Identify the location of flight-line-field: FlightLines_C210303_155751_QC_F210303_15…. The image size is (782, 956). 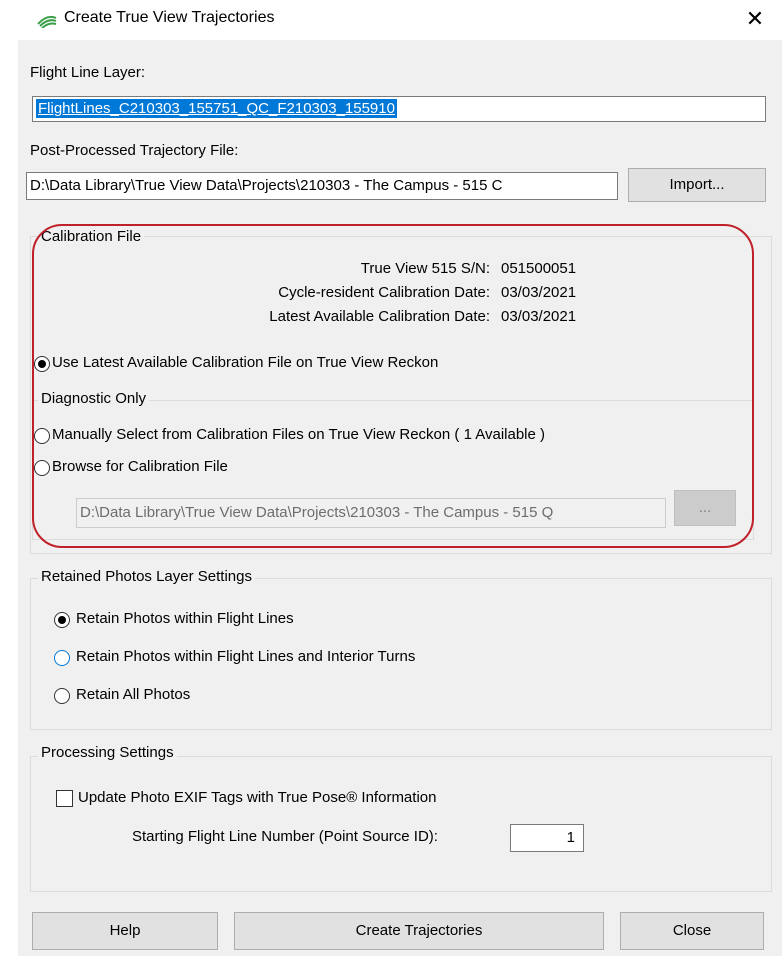
(399, 109).